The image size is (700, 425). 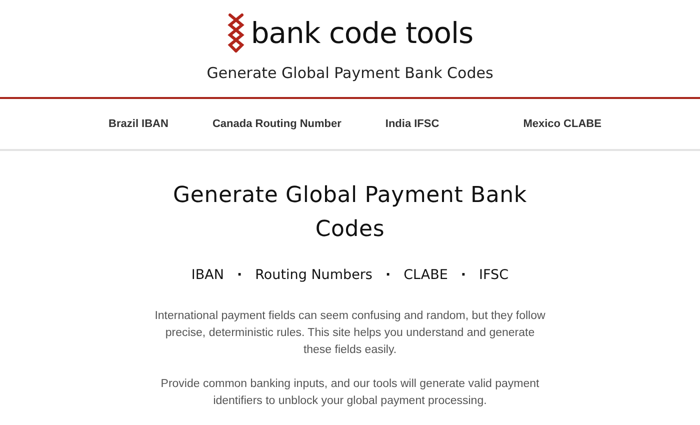 What do you see at coordinates (350, 393) in the screenshot?
I see `intro-paragraph: Provide common banking inputs, and our tools will generate valid payment identifiers to unblock your global payment processing.` at bounding box center [350, 393].